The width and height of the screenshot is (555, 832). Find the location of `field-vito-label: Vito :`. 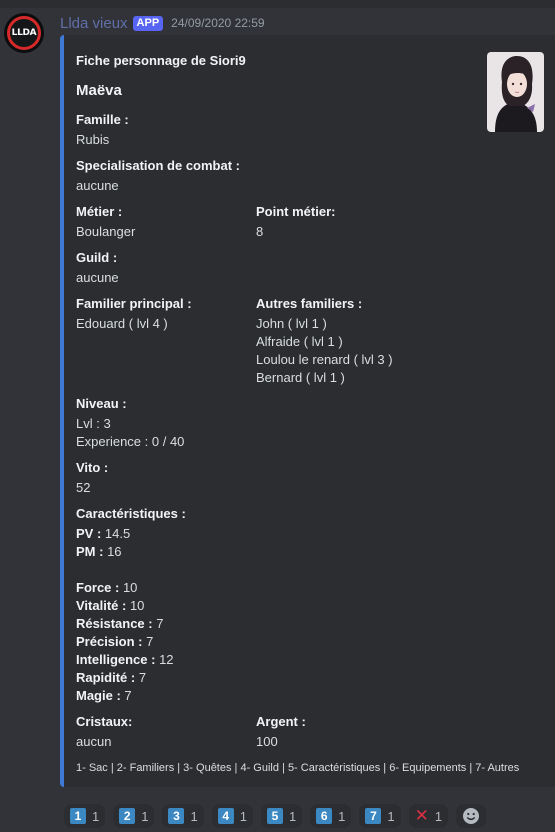

field-vito-label: Vito : is located at coordinates (92, 467).